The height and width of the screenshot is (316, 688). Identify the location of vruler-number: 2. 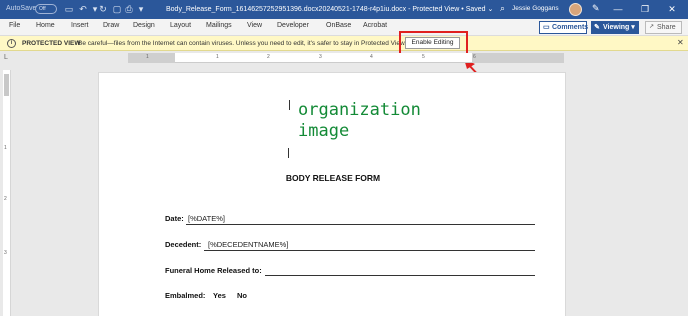
(5, 199).